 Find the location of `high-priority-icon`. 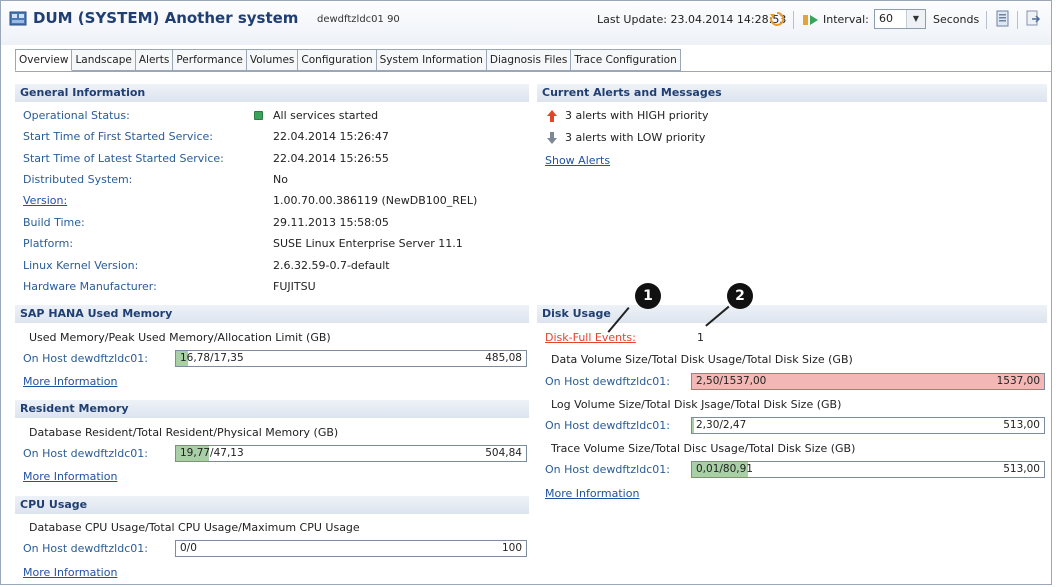

high-priority-icon is located at coordinates (552, 116).